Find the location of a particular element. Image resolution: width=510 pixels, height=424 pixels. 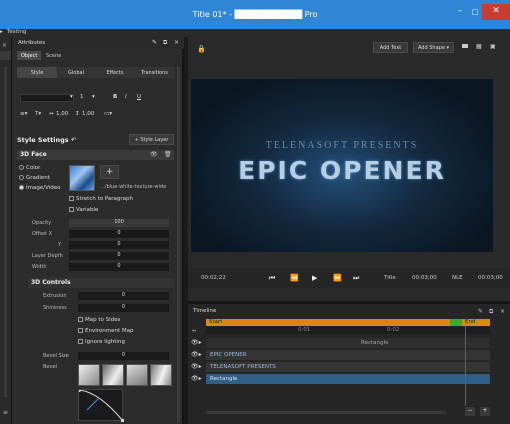

bevel-curve-editor is located at coordinates (101, 405).